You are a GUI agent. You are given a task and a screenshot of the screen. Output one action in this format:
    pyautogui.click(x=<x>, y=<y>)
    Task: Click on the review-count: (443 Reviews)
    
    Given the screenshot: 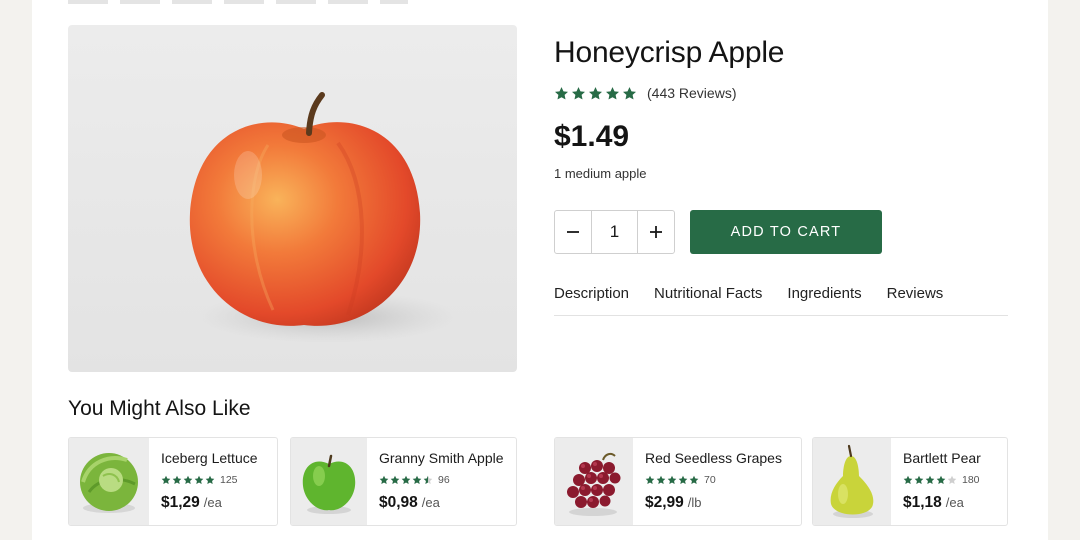 What is the action you would take?
    pyautogui.click(x=691, y=93)
    